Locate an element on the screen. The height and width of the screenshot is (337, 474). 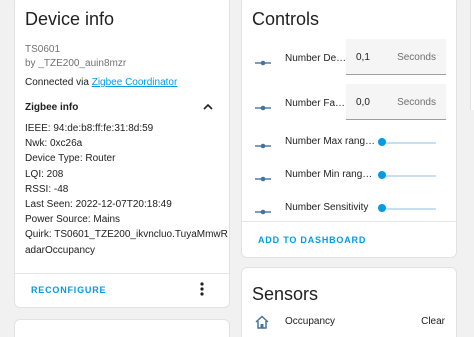
zigbee-info-line: Last Seen: 2022-12-07T20:18:49 is located at coordinates (98, 204).